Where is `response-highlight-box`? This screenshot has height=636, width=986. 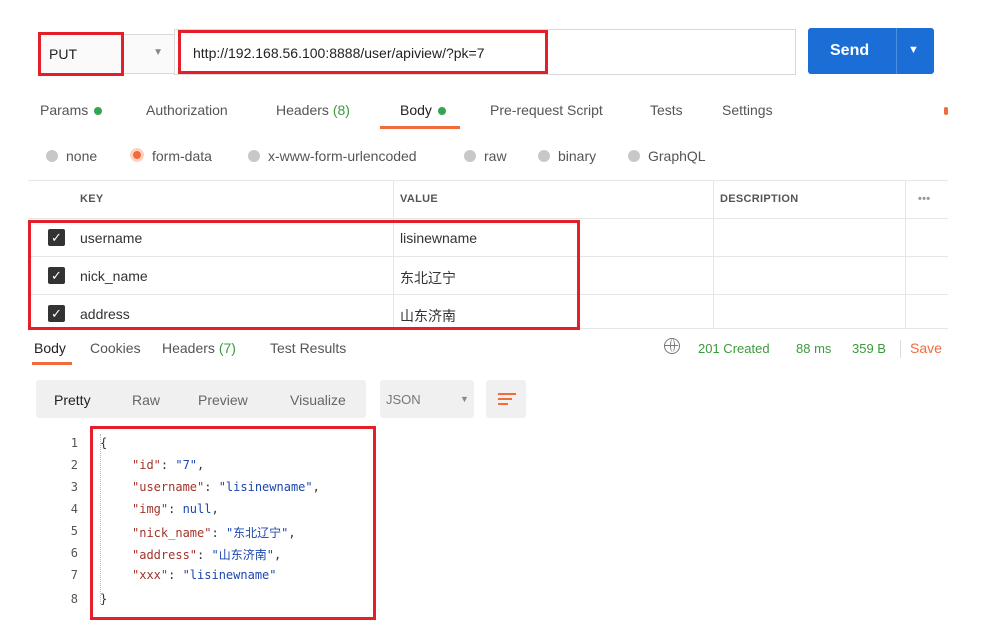 response-highlight-box is located at coordinates (233, 523).